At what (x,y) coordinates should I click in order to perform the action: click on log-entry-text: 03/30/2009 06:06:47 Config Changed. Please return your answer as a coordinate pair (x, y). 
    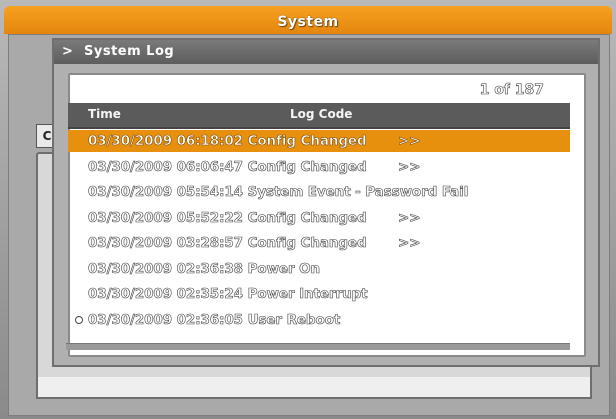
    Looking at the image, I should click on (227, 166).